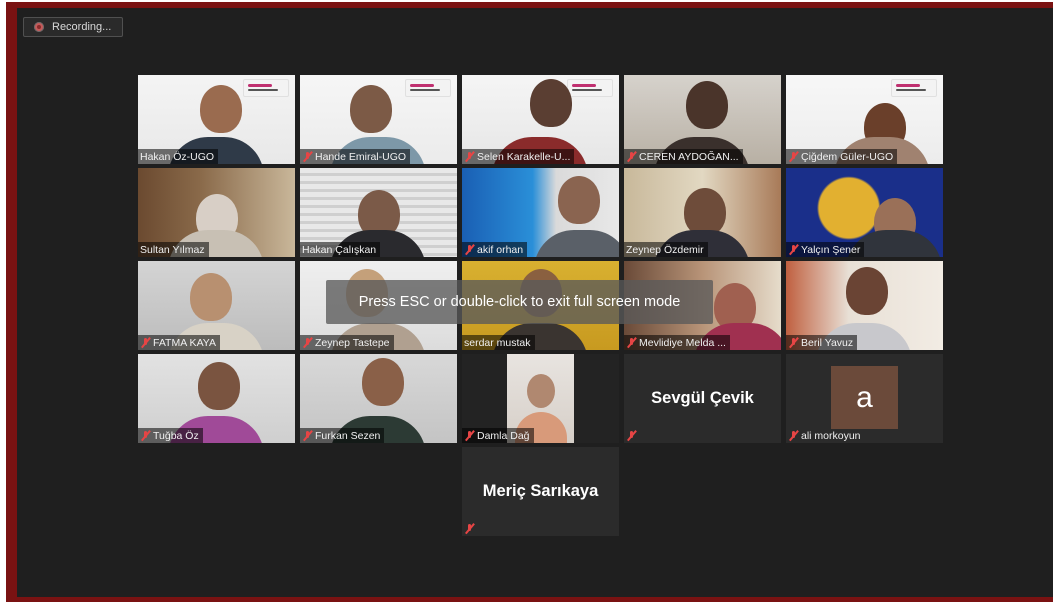 This screenshot has width=1053, height=604. What do you see at coordinates (864, 305) in the screenshot?
I see `participant-tile: Beril Yavuz` at bounding box center [864, 305].